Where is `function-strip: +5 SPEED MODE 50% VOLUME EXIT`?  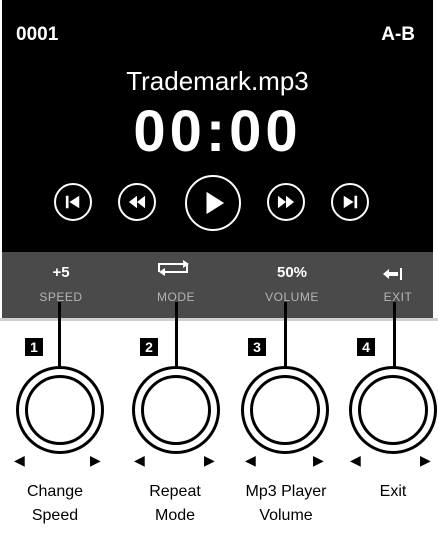
function-strip: +5 SPEED MODE 50% VOLUME EXIT is located at coordinates (217, 285).